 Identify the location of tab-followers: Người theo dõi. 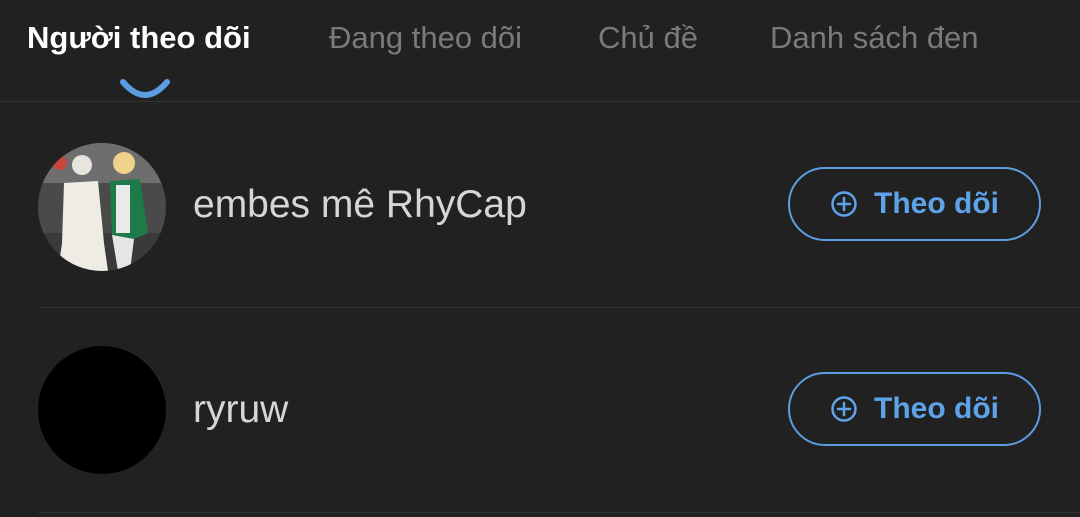
(139, 38).